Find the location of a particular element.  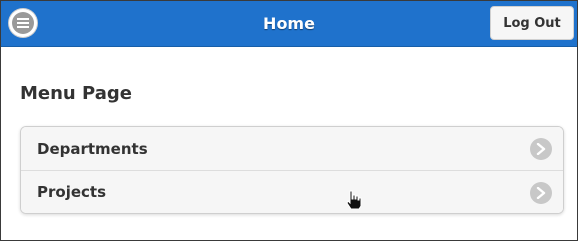

menu-button is located at coordinates (23, 23).